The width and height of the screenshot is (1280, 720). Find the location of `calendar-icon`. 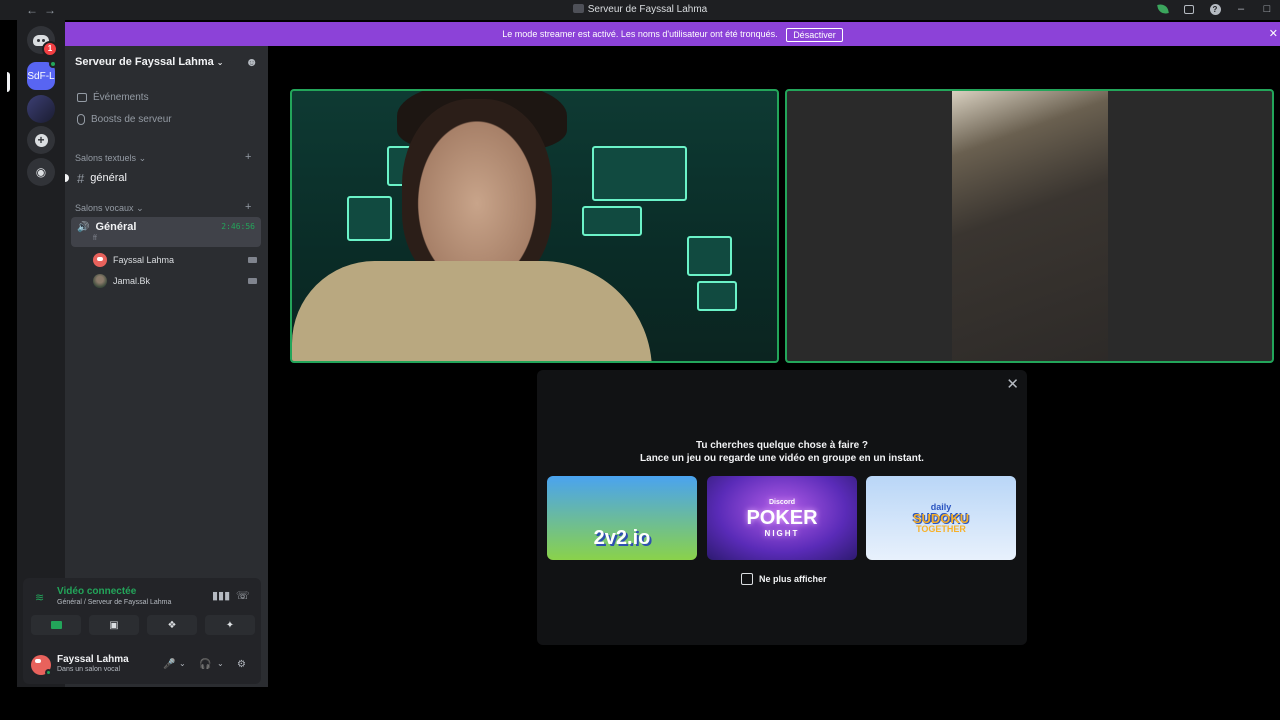

calendar-icon is located at coordinates (82, 97).